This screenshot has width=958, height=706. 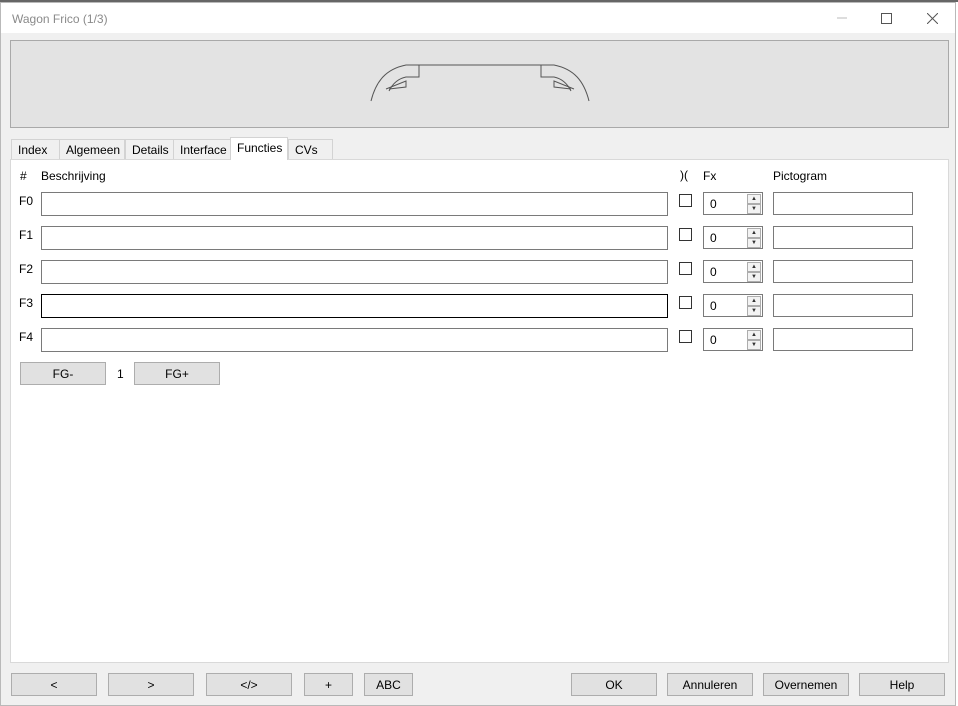 I want to click on function-group-prev-button: FG-, so click(x=63, y=373).